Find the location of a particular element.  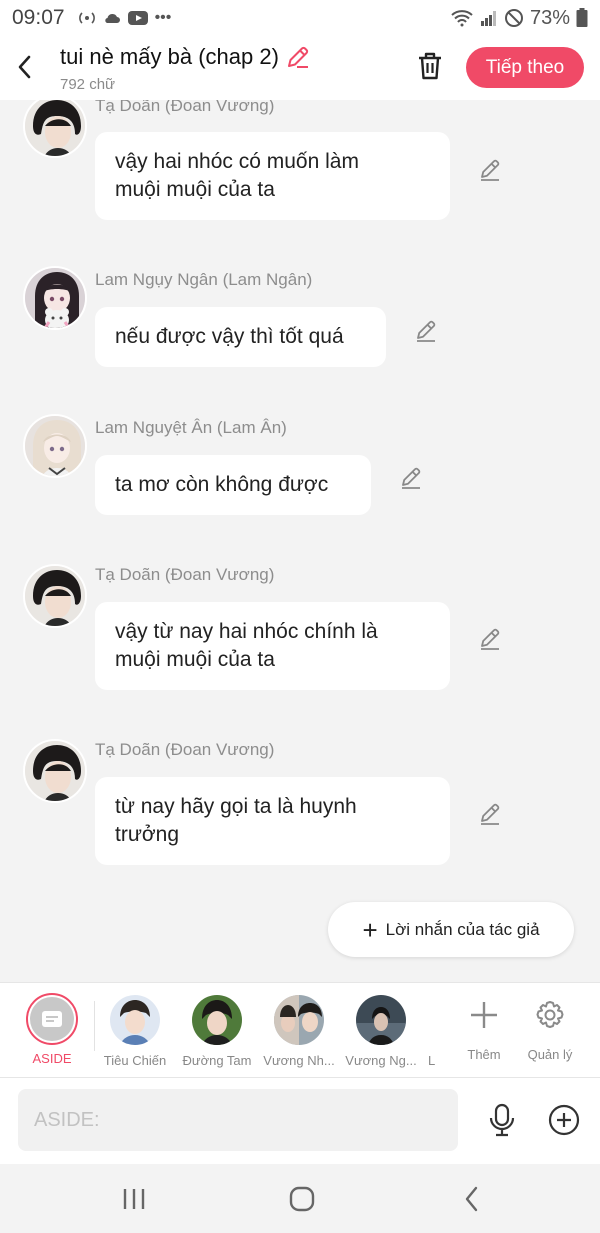

status-bar: 09:07 ••• 73% is located at coordinates (300, 18).